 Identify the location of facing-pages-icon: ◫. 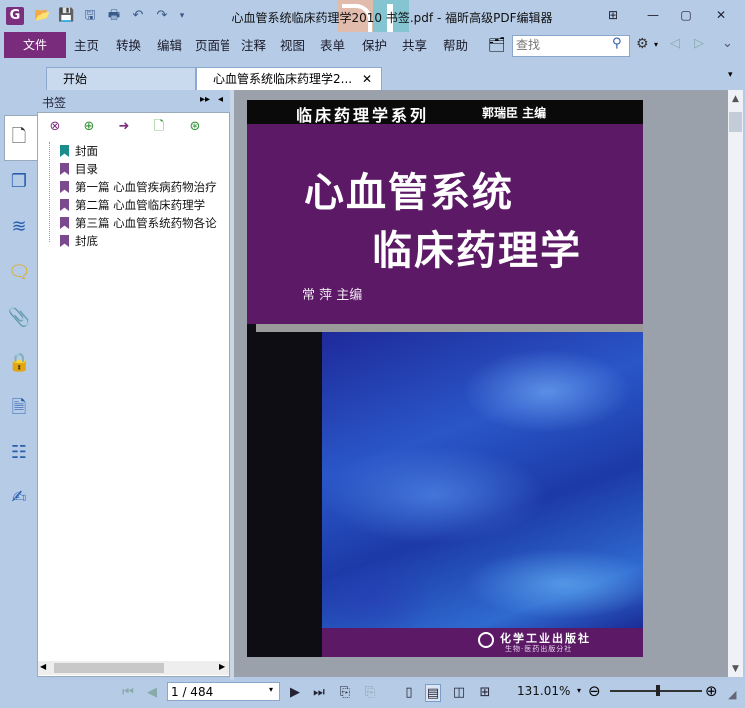
(459, 693).